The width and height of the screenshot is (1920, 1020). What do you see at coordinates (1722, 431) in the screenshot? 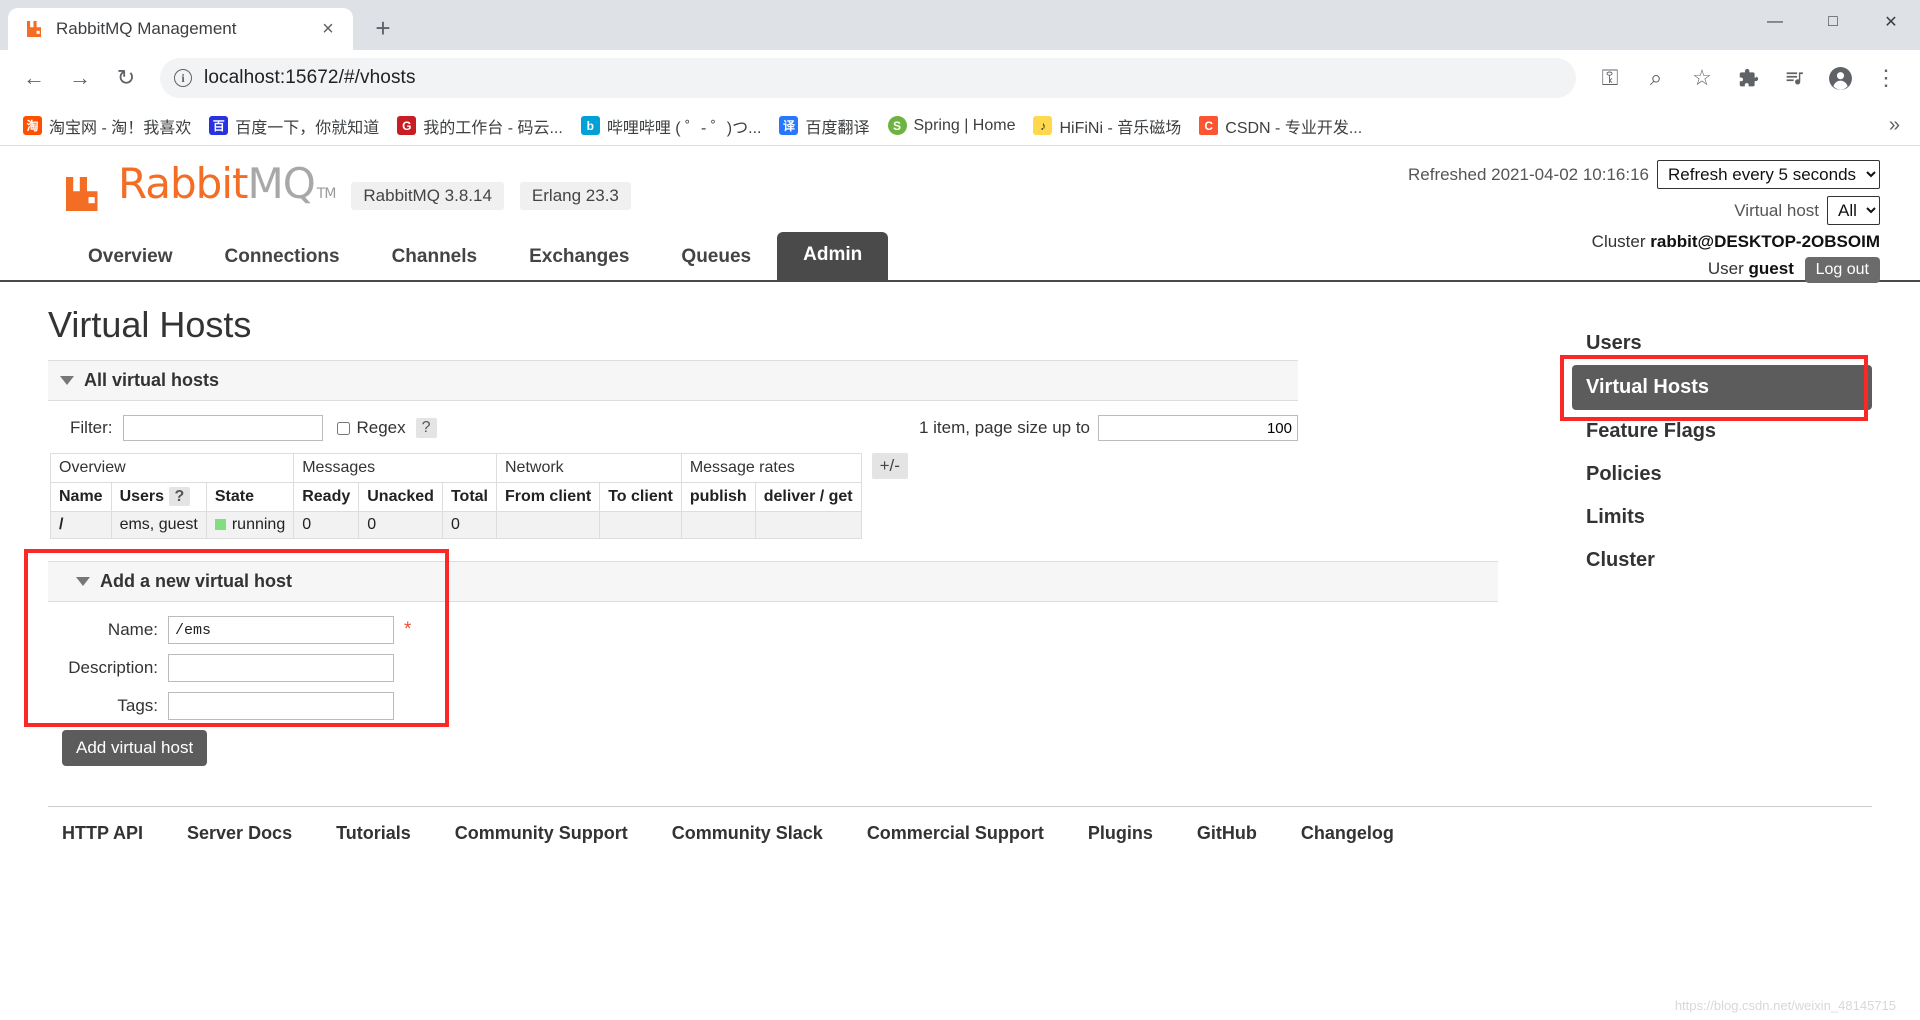
I see `sidebar-item-feature-flags: Feature Flags` at bounding box center [1722, 431].